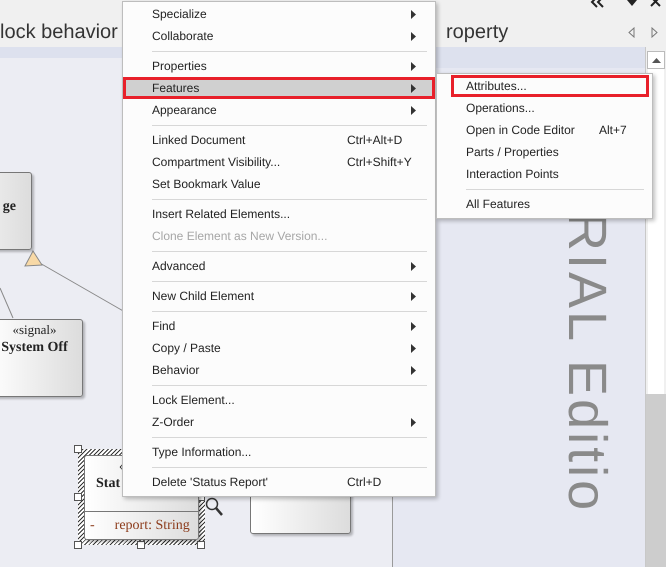 This screenshot has height=567, width=666. I want to click on menu-item: Properties, so click(279, 66).